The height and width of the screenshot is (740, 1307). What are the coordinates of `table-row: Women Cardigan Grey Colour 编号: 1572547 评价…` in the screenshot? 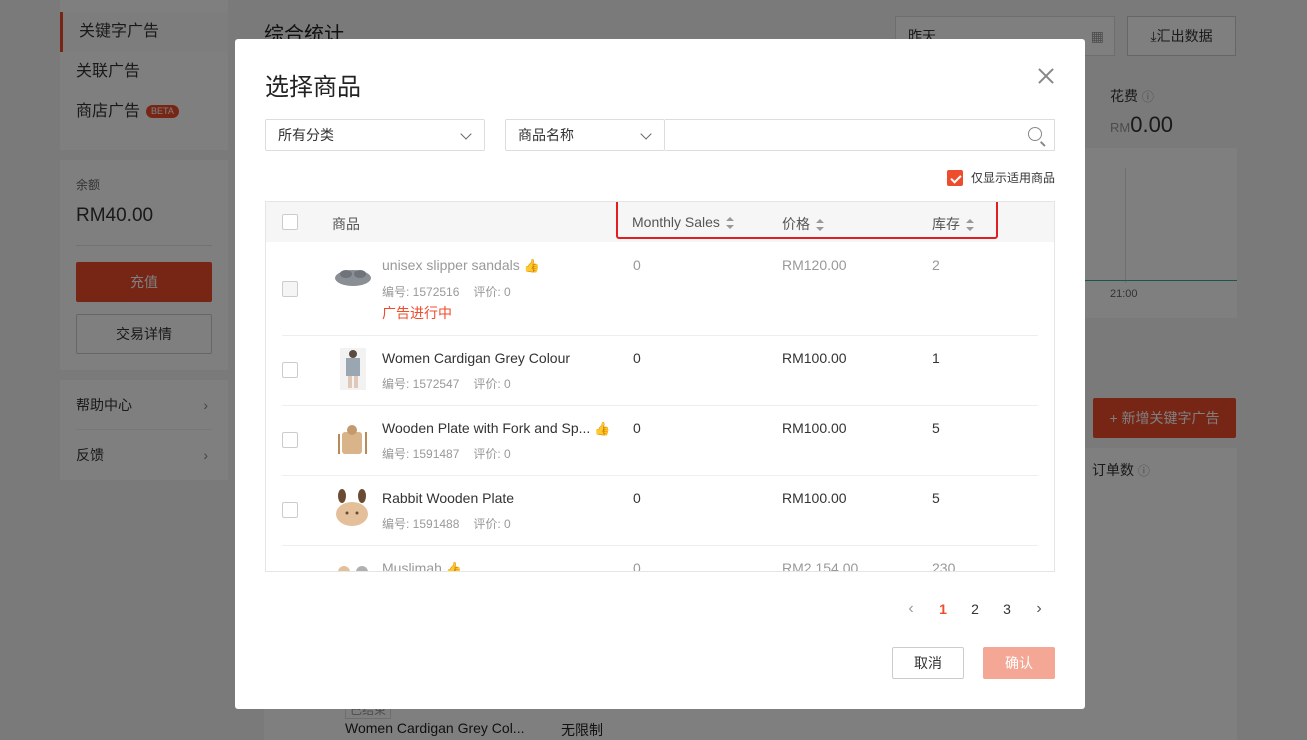 It's located at (660, 371).